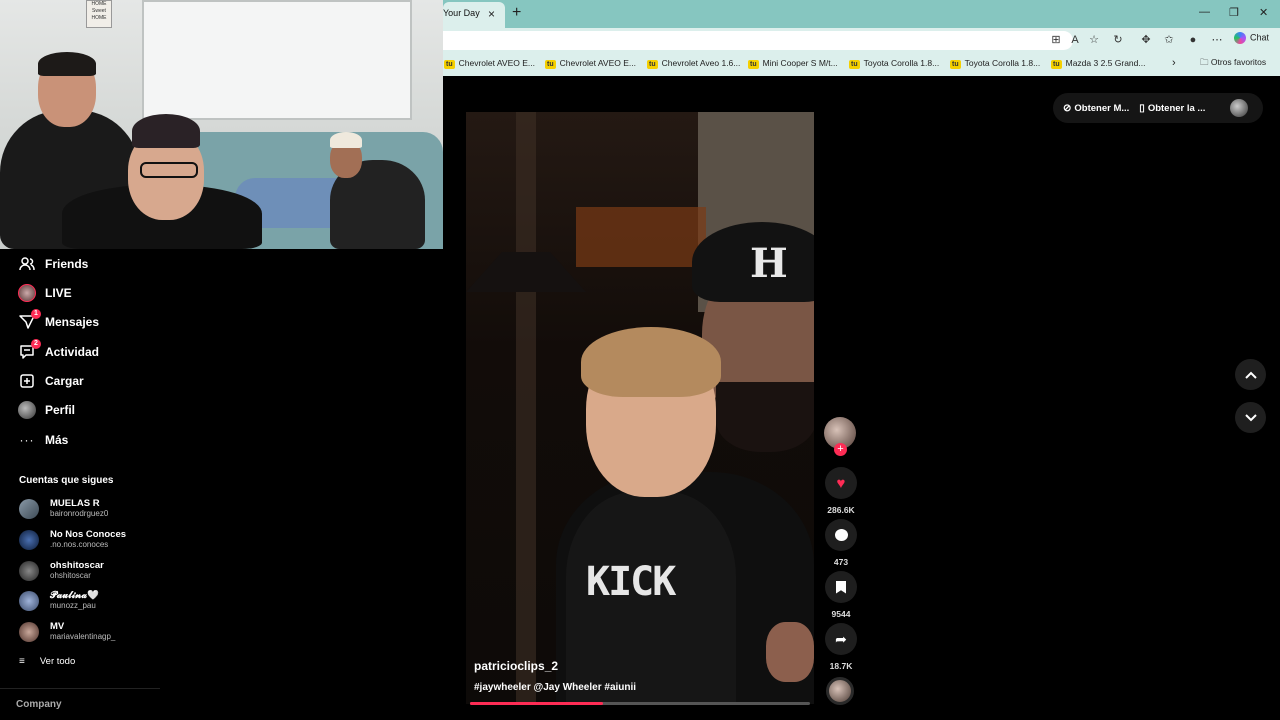  I want to click on heart-icon: ♥, so click(841, 483).